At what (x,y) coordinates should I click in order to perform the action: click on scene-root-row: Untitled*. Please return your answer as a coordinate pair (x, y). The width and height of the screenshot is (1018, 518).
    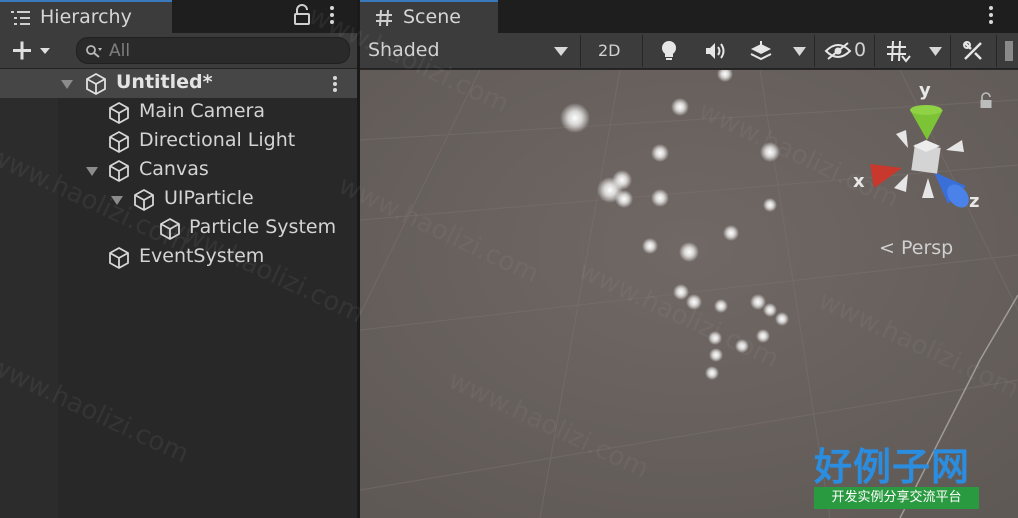
    Looking at the image, I should click on (178, 83).